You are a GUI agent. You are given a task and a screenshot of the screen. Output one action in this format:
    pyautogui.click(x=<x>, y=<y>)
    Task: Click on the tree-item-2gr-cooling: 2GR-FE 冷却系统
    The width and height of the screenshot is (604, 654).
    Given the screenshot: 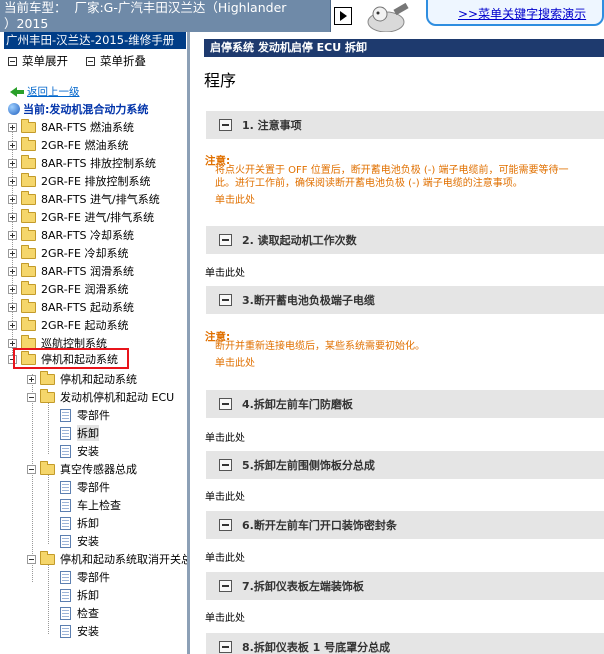 What is the action you would take?
    pyautogui.click(x=68, y=253)
    